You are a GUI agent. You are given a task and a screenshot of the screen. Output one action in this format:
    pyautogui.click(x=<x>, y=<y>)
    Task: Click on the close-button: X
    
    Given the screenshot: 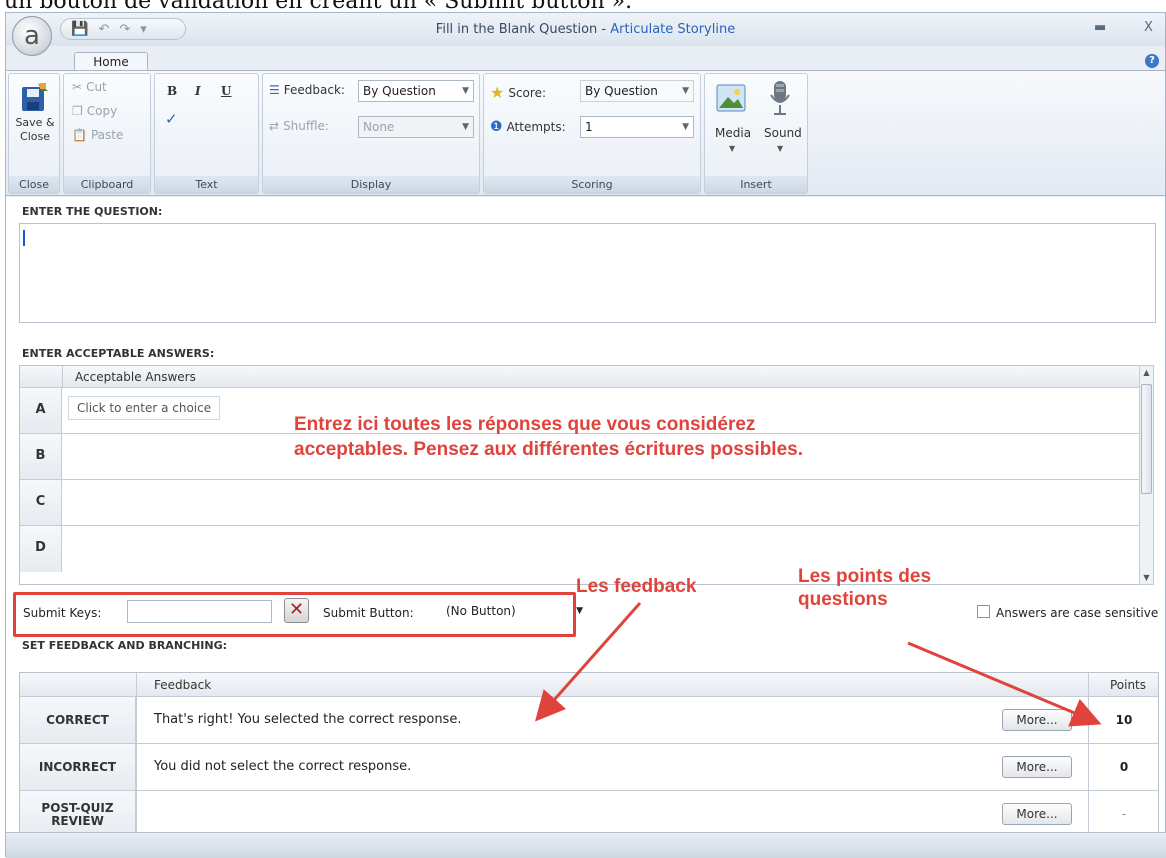 What is the action you would take?
    pyautogui.click(x=1148, y=27)
    